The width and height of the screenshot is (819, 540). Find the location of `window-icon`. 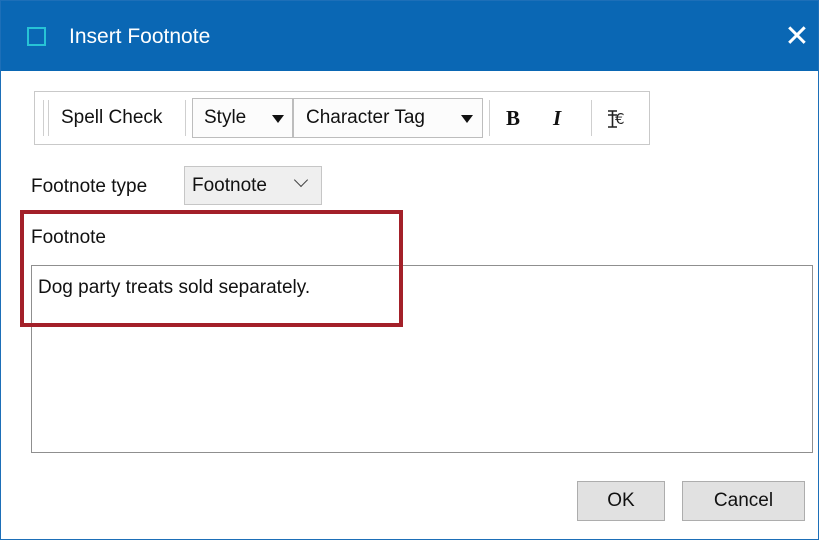

window-icon is located at coordinates (36, 36).